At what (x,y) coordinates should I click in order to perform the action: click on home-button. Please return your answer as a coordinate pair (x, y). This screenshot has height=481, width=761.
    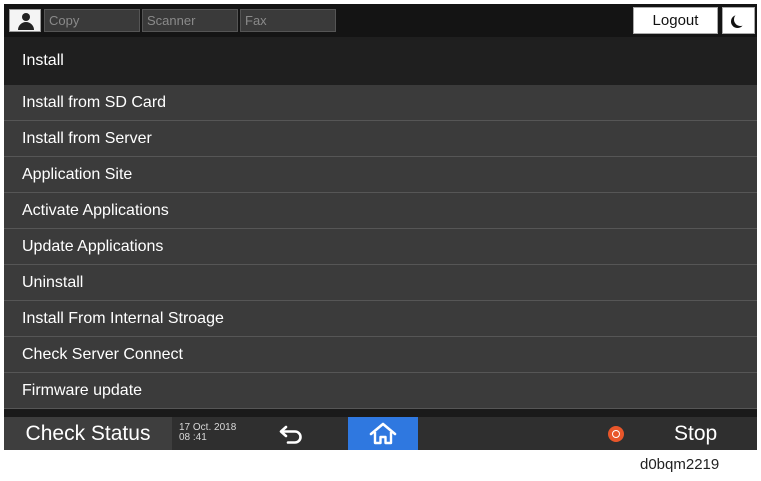
    Looking at the image, I should click on (383, 433).